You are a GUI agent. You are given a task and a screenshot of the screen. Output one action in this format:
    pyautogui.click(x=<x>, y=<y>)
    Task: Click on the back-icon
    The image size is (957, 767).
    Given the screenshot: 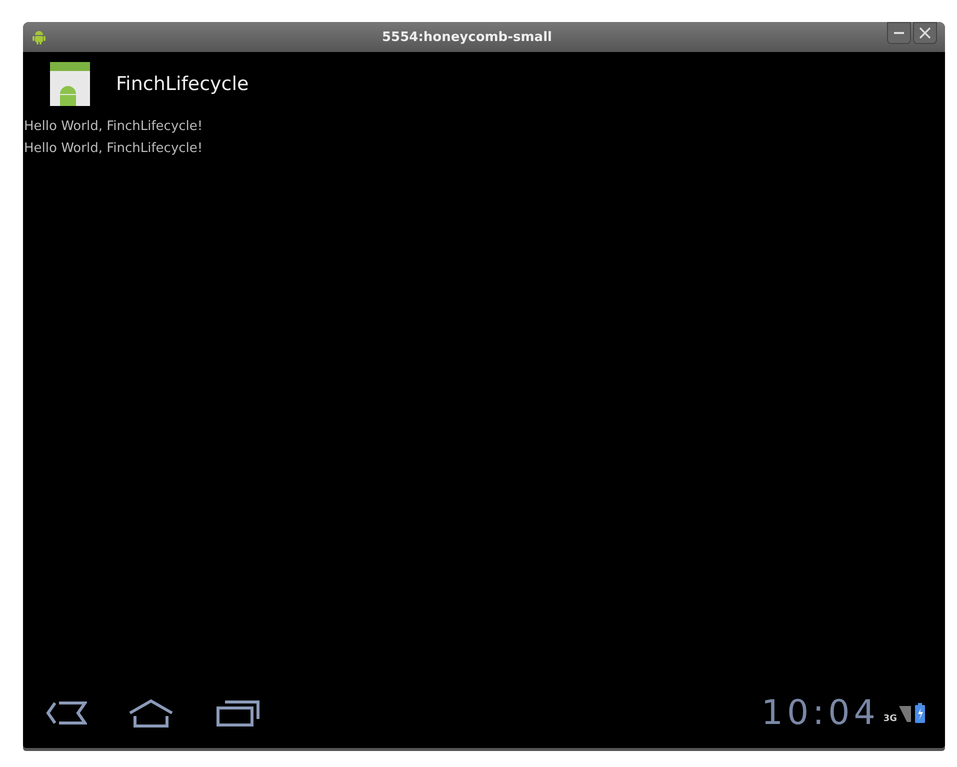 What is the action you would take?
    pyautogui.click(x=66, y=713)
    